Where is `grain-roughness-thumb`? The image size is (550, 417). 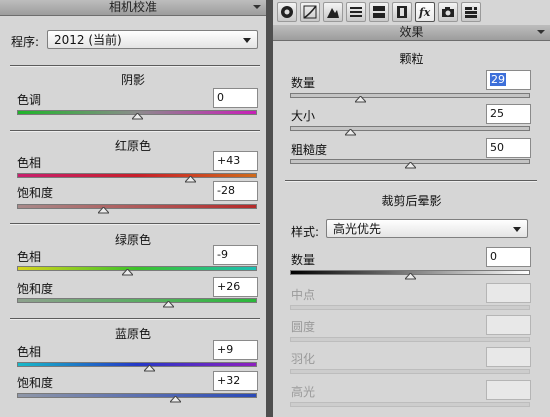 grain-roughness-thumb is located at coordinates (410, 165).